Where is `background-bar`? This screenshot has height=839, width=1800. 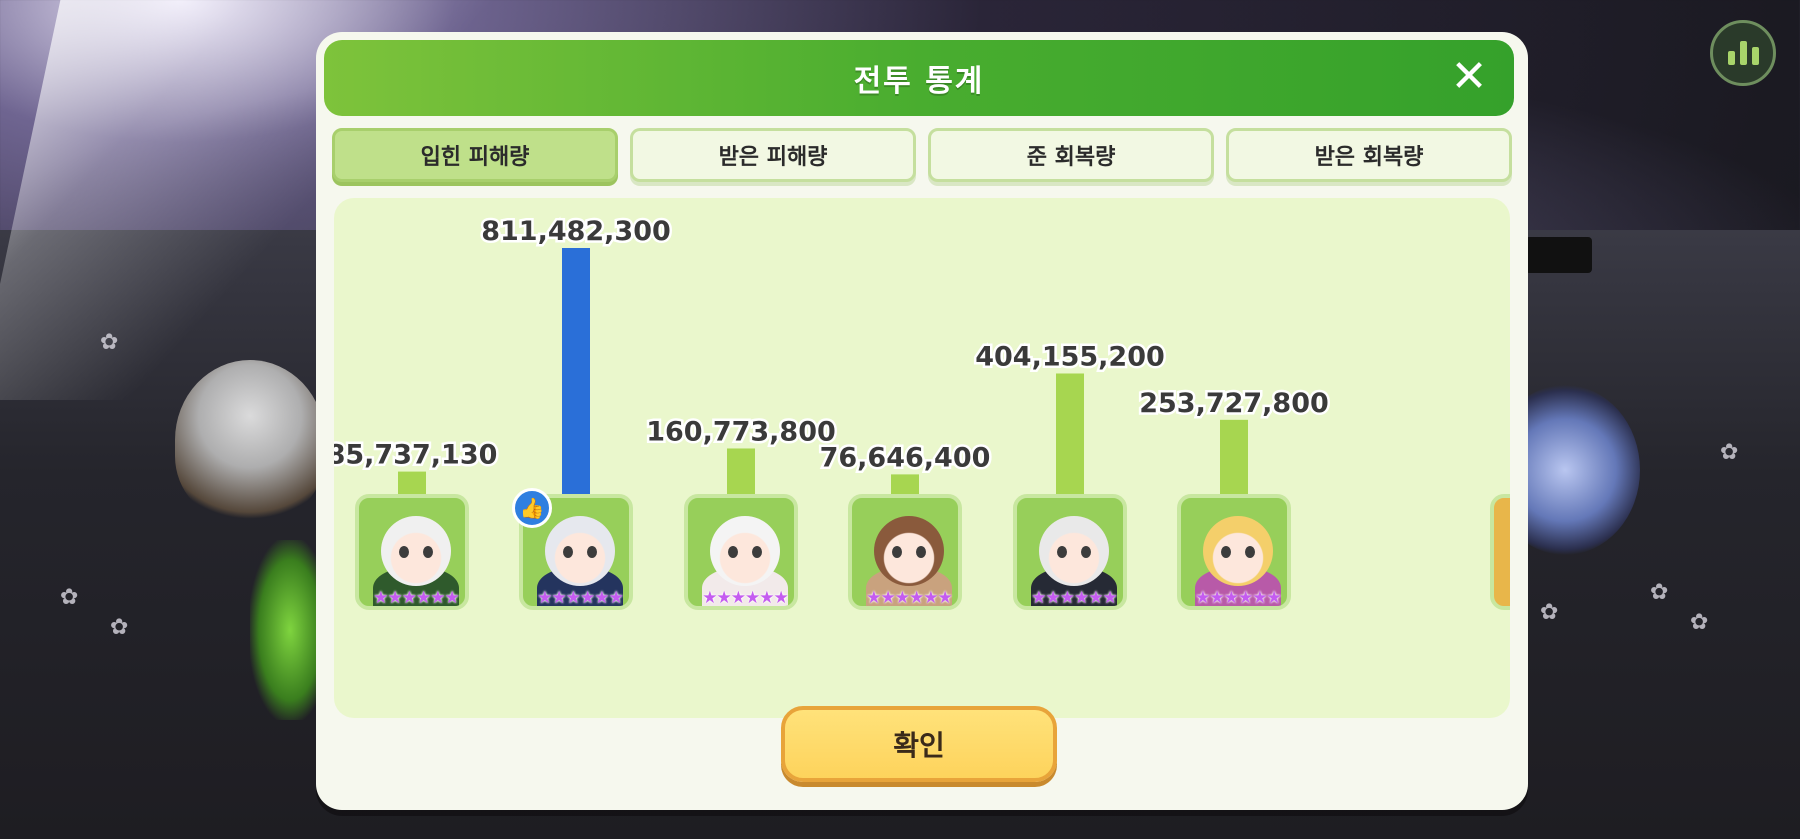 background-bar is located at coordinates (1558, 255).